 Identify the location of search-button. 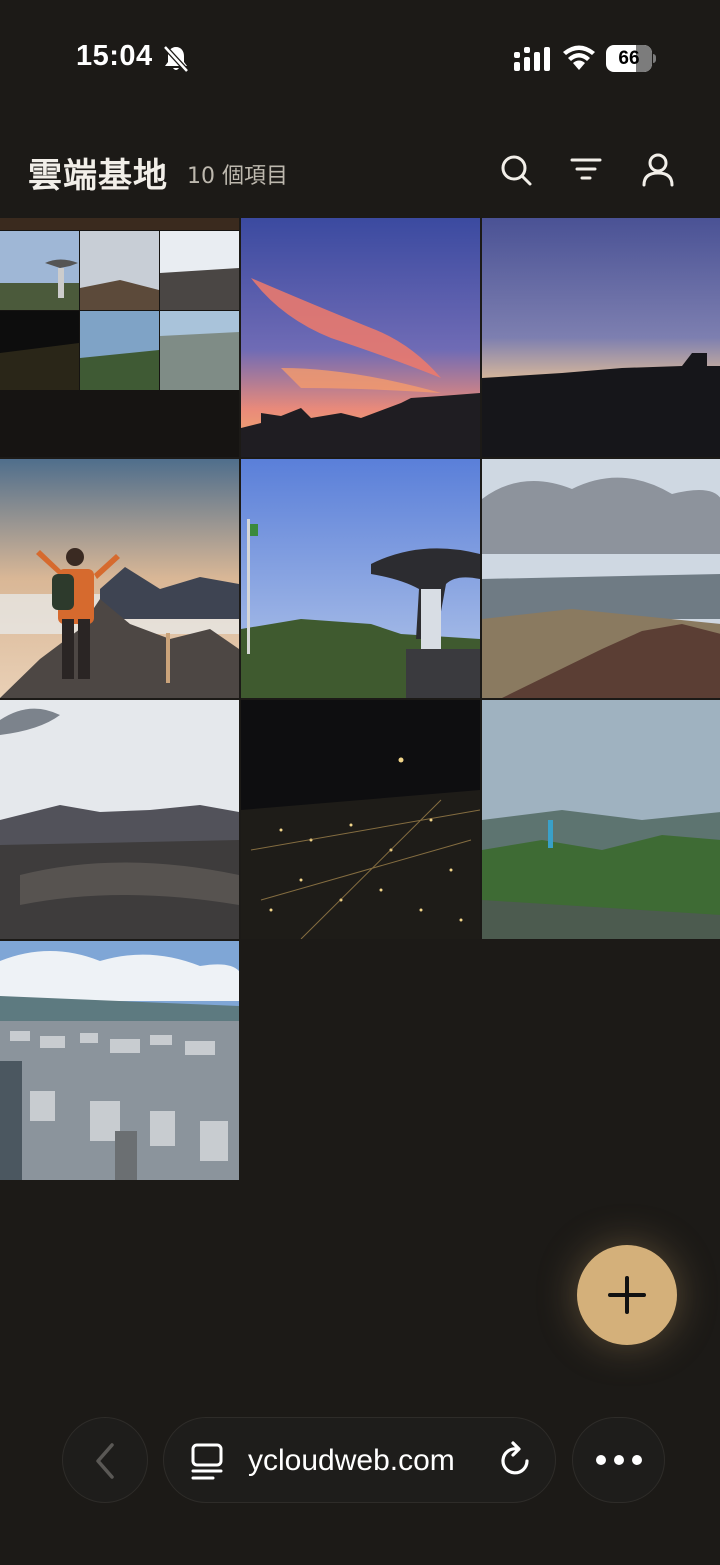
(516, 170).